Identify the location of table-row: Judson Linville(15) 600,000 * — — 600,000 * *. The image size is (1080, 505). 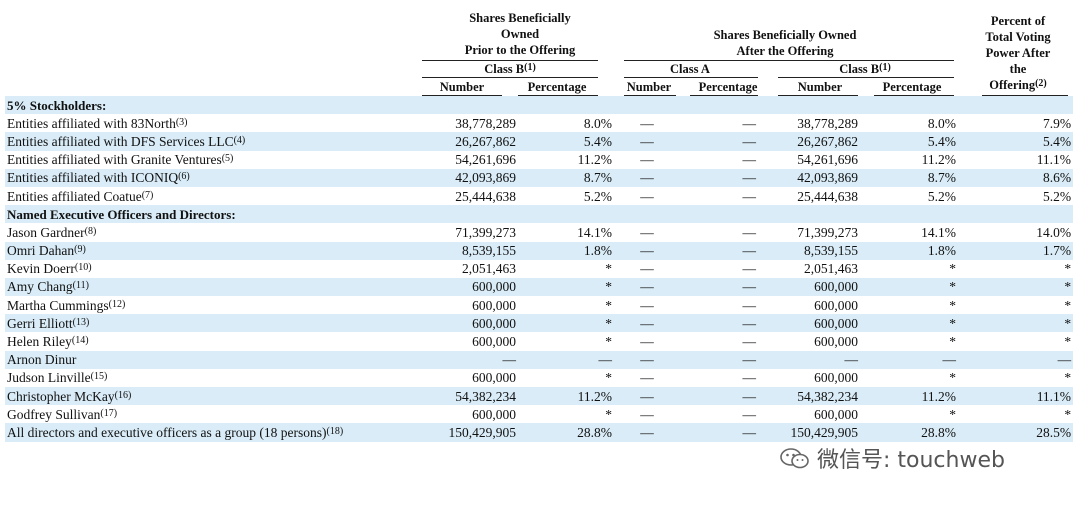
(539, 378).